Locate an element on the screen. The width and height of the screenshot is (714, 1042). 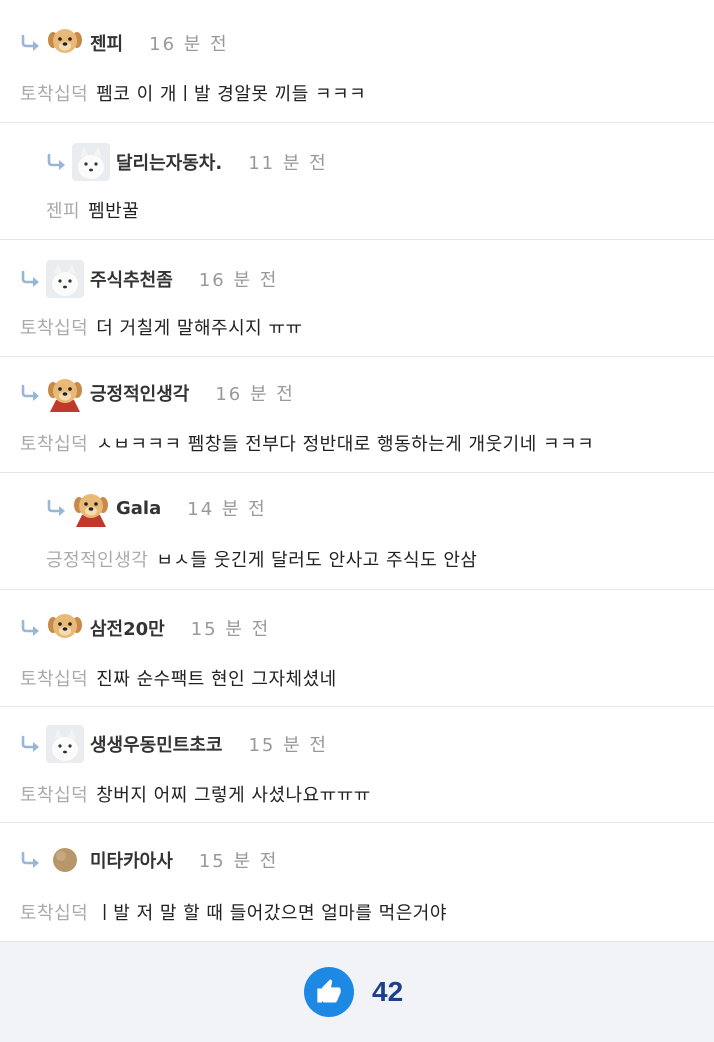
comment-item: 미타카아사 15 분 전토착십덕 ㅣ발 저 말 할 때 들어갔으면 얼마를 먹은거야 is located at coordinates (357, 882).